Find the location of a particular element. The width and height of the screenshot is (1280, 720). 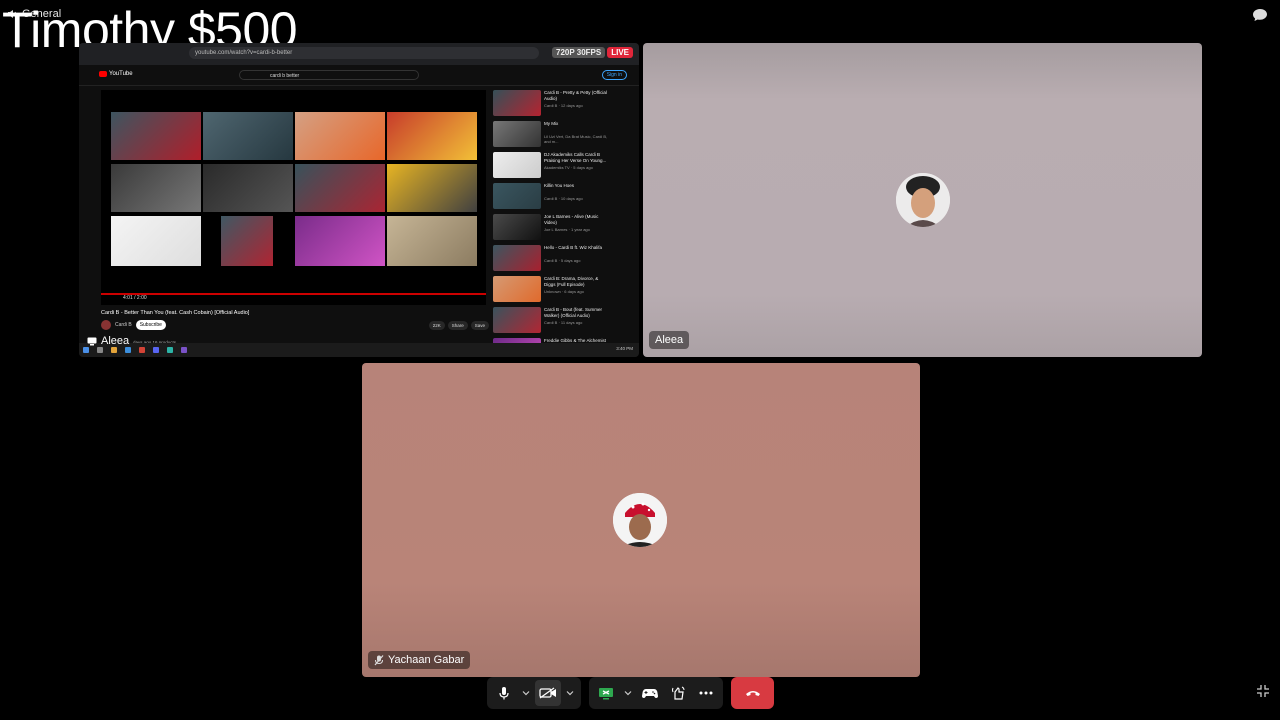

taskbar-clock: 3:40 PM is located at coordinates (624, 348).